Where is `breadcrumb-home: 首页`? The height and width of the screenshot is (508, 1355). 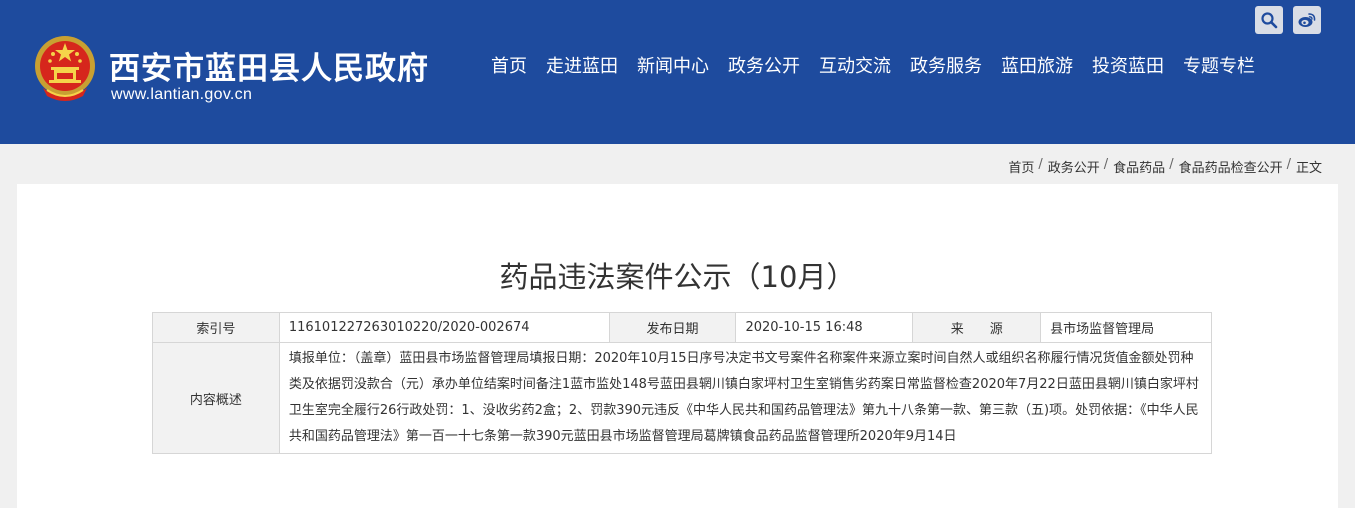
breadcrumb-home: 首页 is located at coordinates (1021, 166).